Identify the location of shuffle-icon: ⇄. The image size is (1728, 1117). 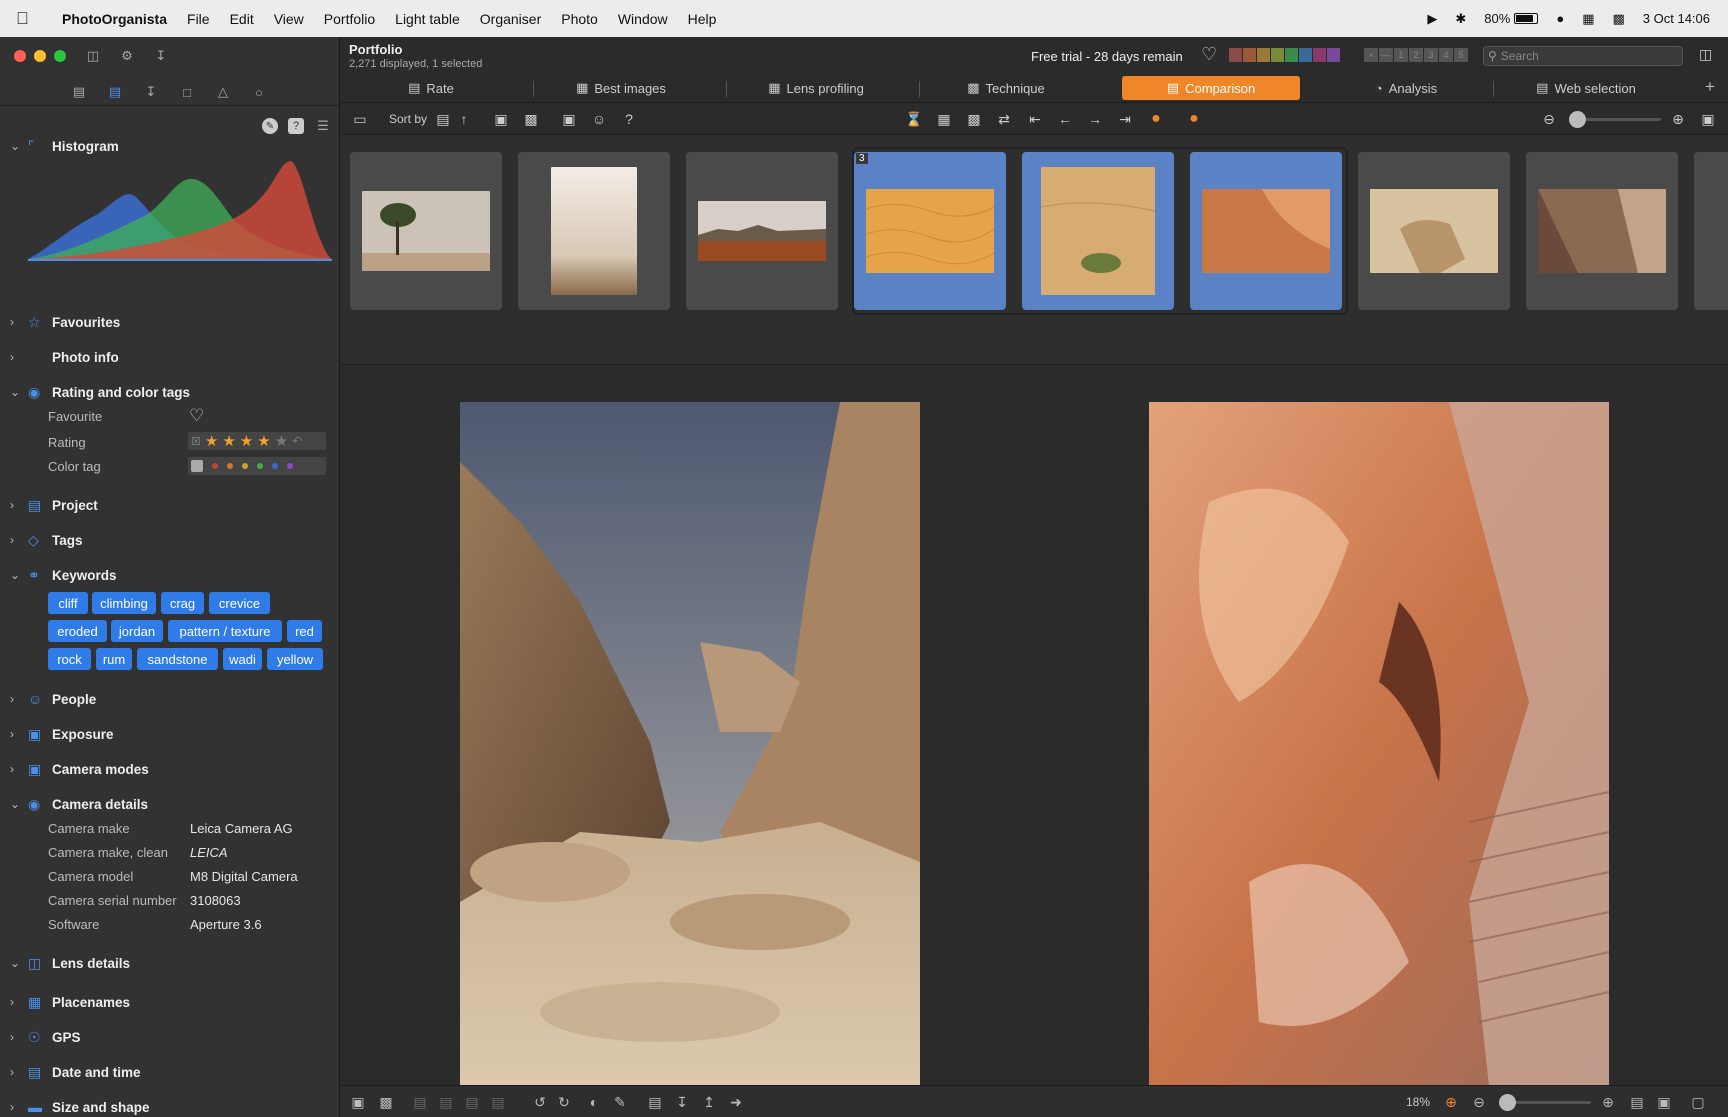
(1004, 119).